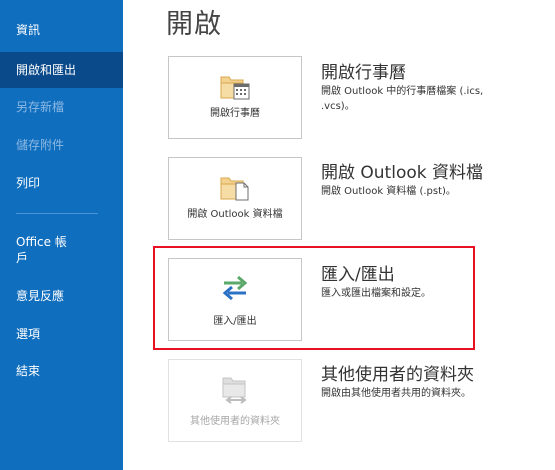 The height and width of the screenshot is (470, 555). I want to click on open-calendar-tile-label: 開啟行事曆, so click(235, 113).